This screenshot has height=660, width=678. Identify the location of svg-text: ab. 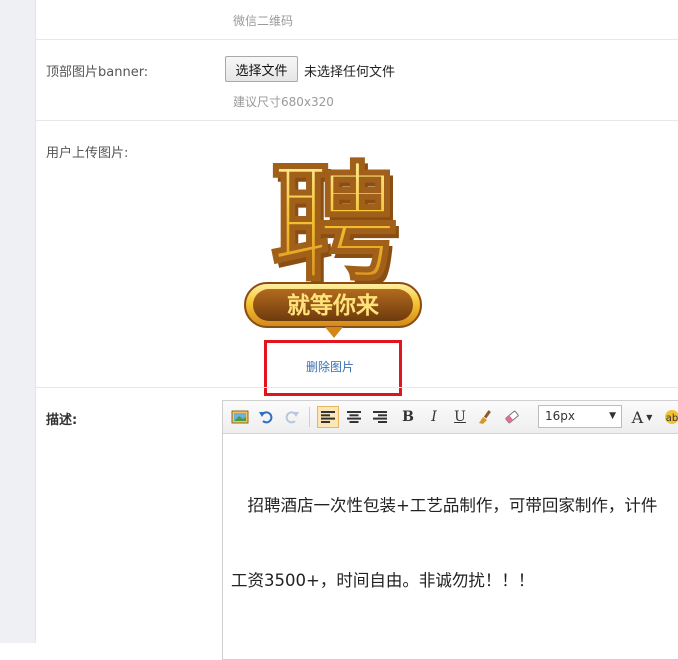
(672, 418).